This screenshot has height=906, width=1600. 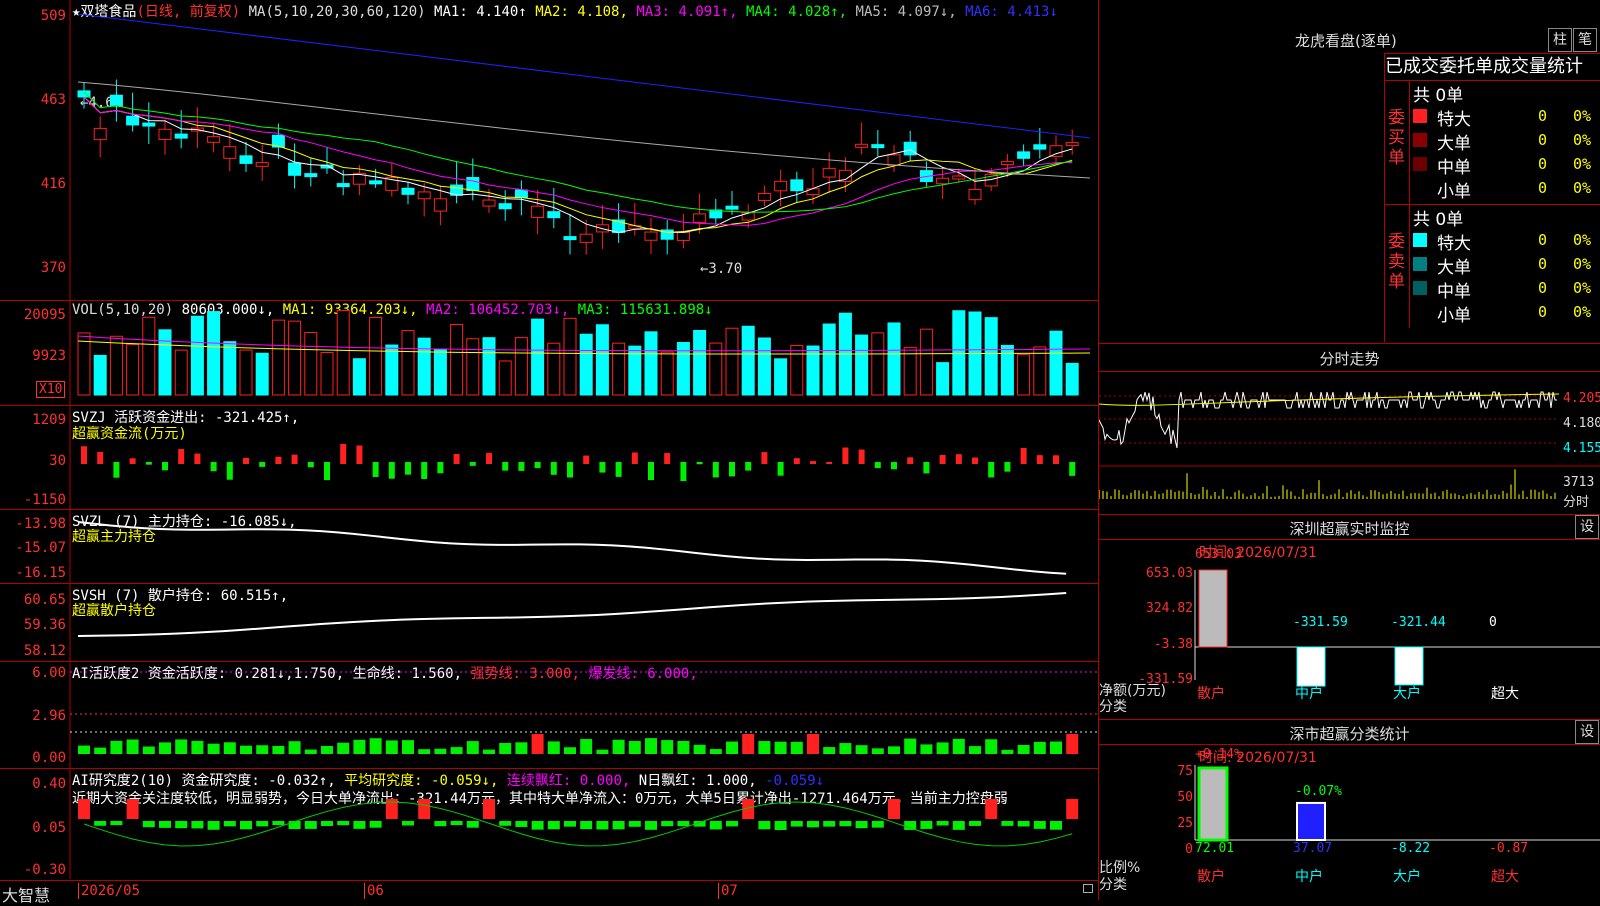 What do you see at coordinates (1346, 41) in the screenshot?
I see `lhb-title: 龙虎看盘(逐单)` at bounding box center [1346, 41].